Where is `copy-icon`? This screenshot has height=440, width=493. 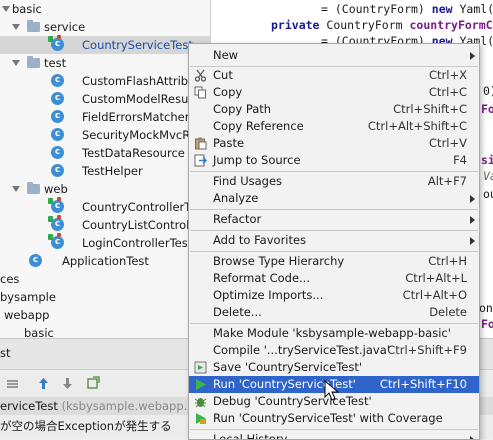 copy-icon is located at coordinates (200, 92).